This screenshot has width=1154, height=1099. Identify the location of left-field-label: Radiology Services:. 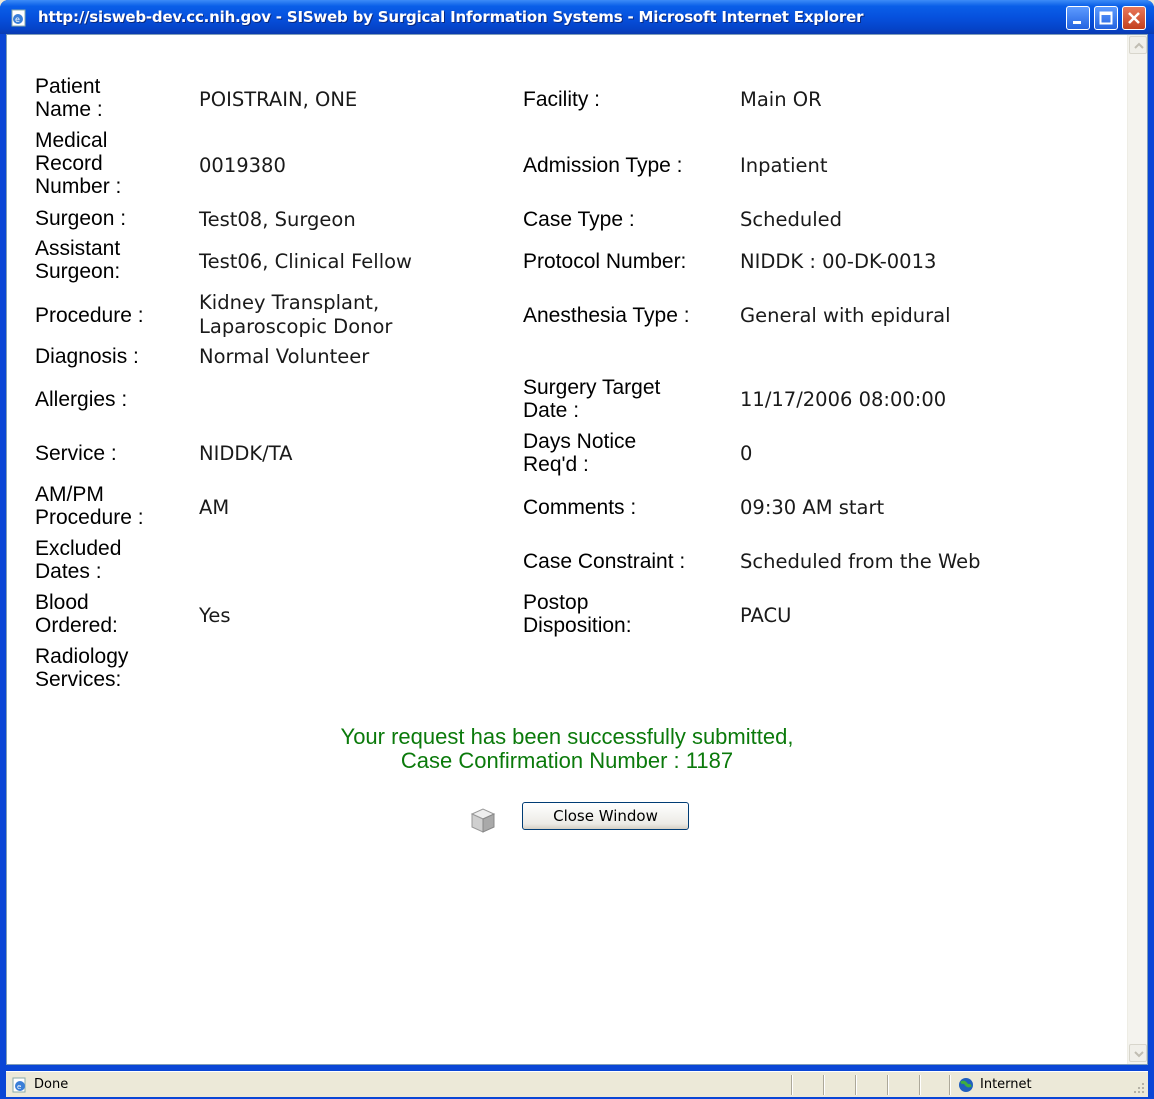
(82, 668).